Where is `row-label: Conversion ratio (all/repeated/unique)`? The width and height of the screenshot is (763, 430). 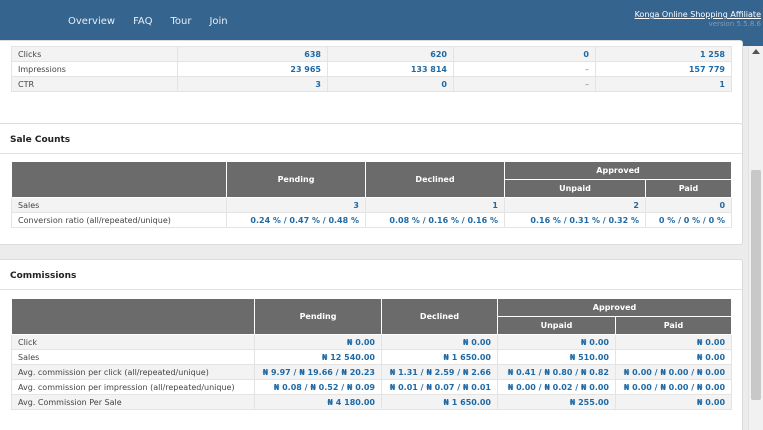
row-label: Conversion ratio (all/repeated/unique) is located at coordinates (119, 220).